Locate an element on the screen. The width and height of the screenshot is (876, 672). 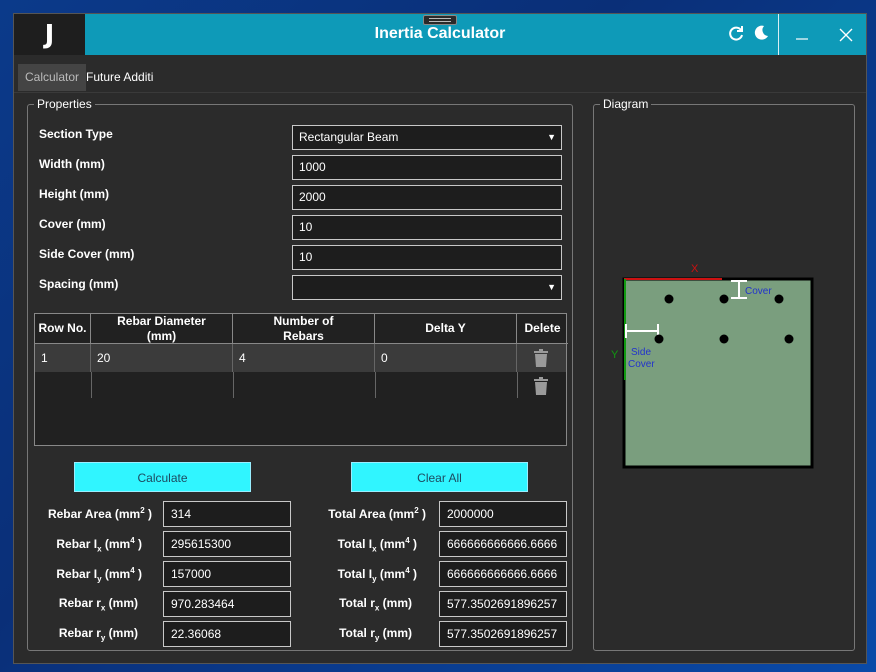
rebar-ix-label: Rebar Ix (mm4 ) is located at coordinates (99, 545).